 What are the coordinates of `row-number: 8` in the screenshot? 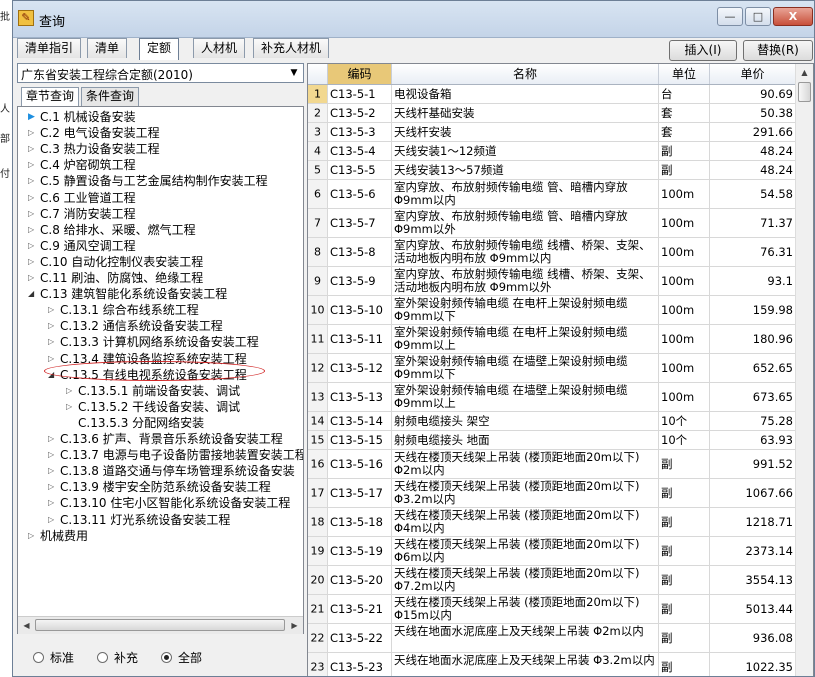 It's located at (318, 252).